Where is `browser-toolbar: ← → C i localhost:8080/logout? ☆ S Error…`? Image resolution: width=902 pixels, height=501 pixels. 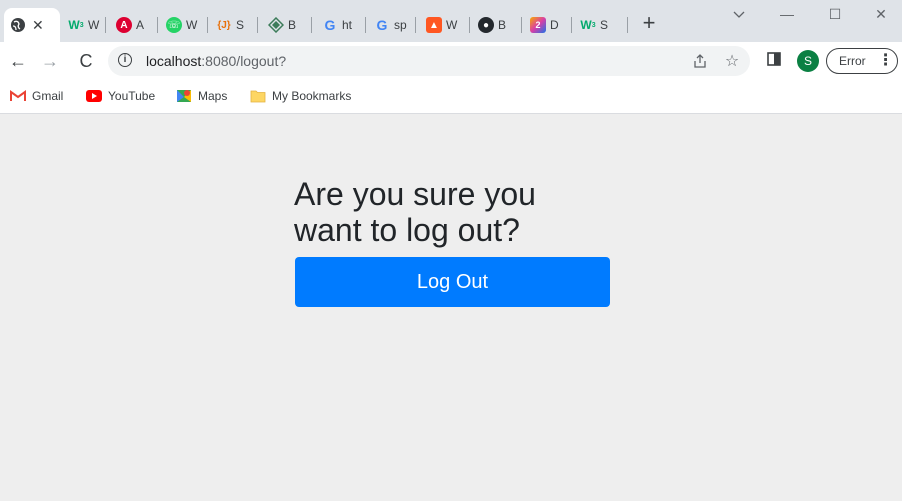
browser-toolbar: ← → C i localhost:8080/logout? ☆ S Error… is located at coordinates (451, 61).